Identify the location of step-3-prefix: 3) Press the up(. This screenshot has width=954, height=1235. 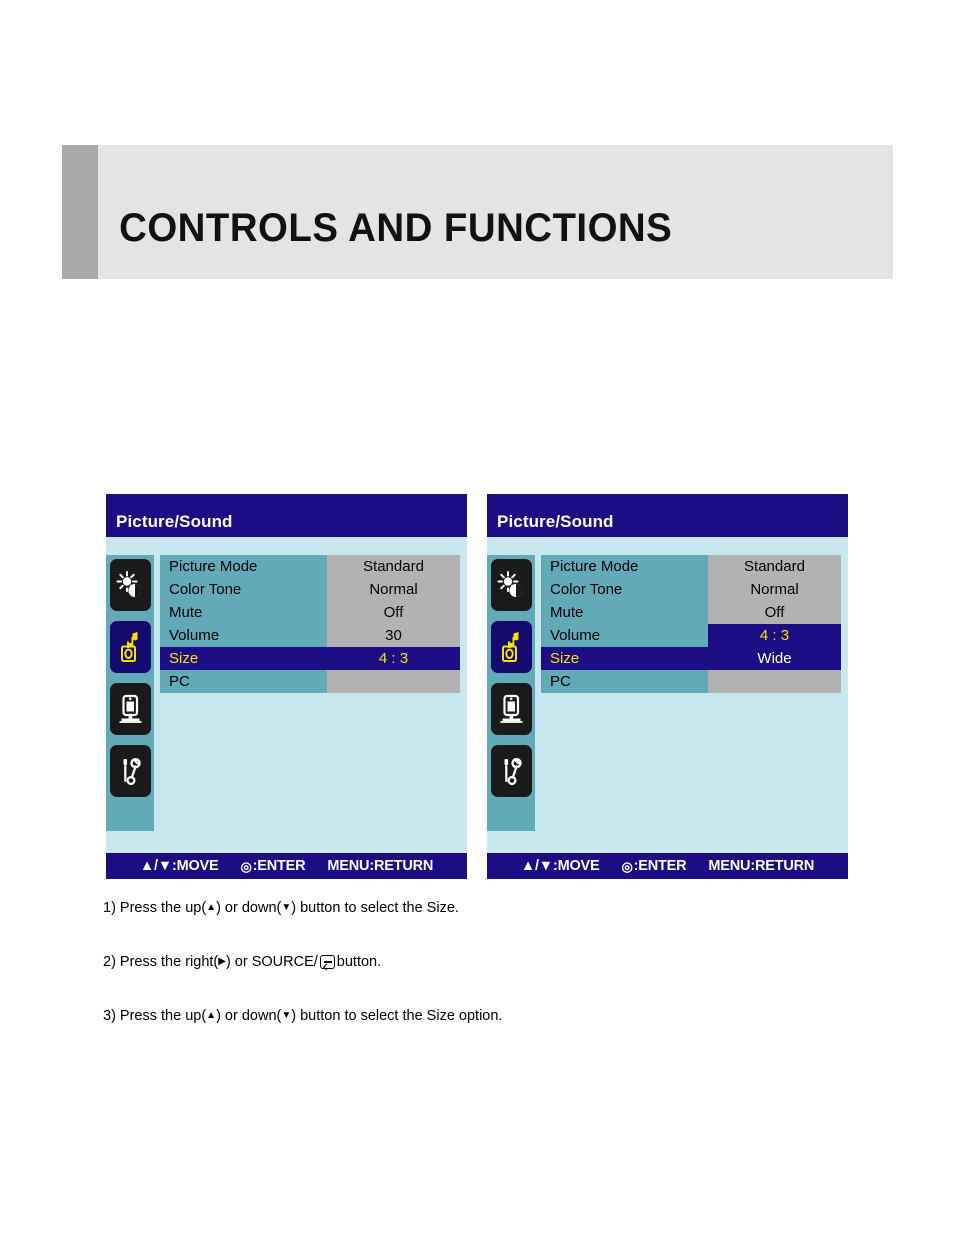
(155, 1016).